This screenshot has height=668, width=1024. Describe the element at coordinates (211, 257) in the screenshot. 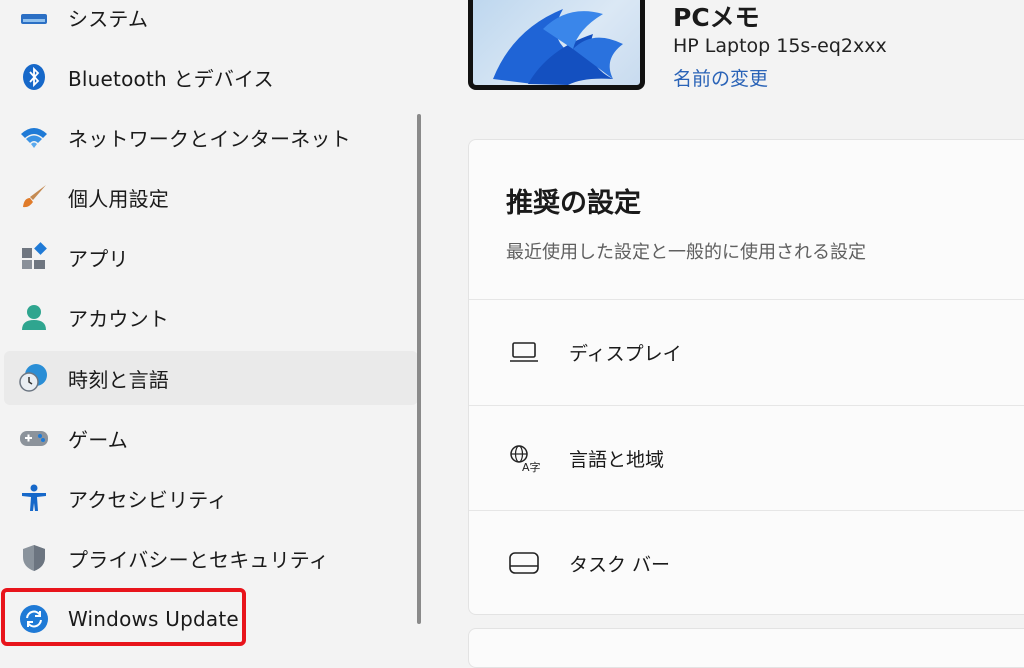

I see `sidebar-item-apps: アプリ` at that location.